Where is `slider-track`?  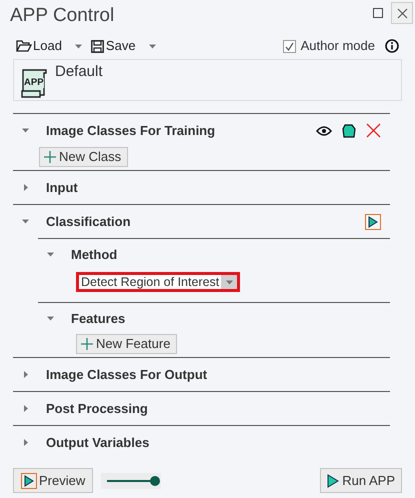 slider-track is located at coordinates (131, 480).